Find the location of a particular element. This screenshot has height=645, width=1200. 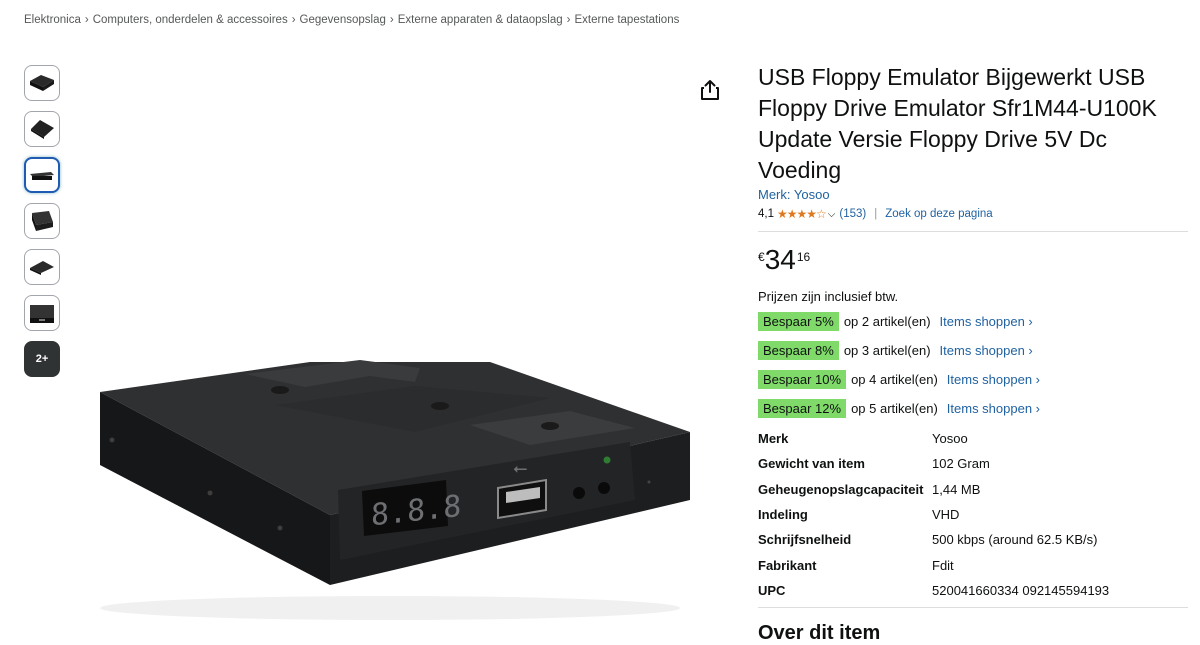

spec-key: Geheugenopslagcapaciteit is located at coordinates (841, 489).